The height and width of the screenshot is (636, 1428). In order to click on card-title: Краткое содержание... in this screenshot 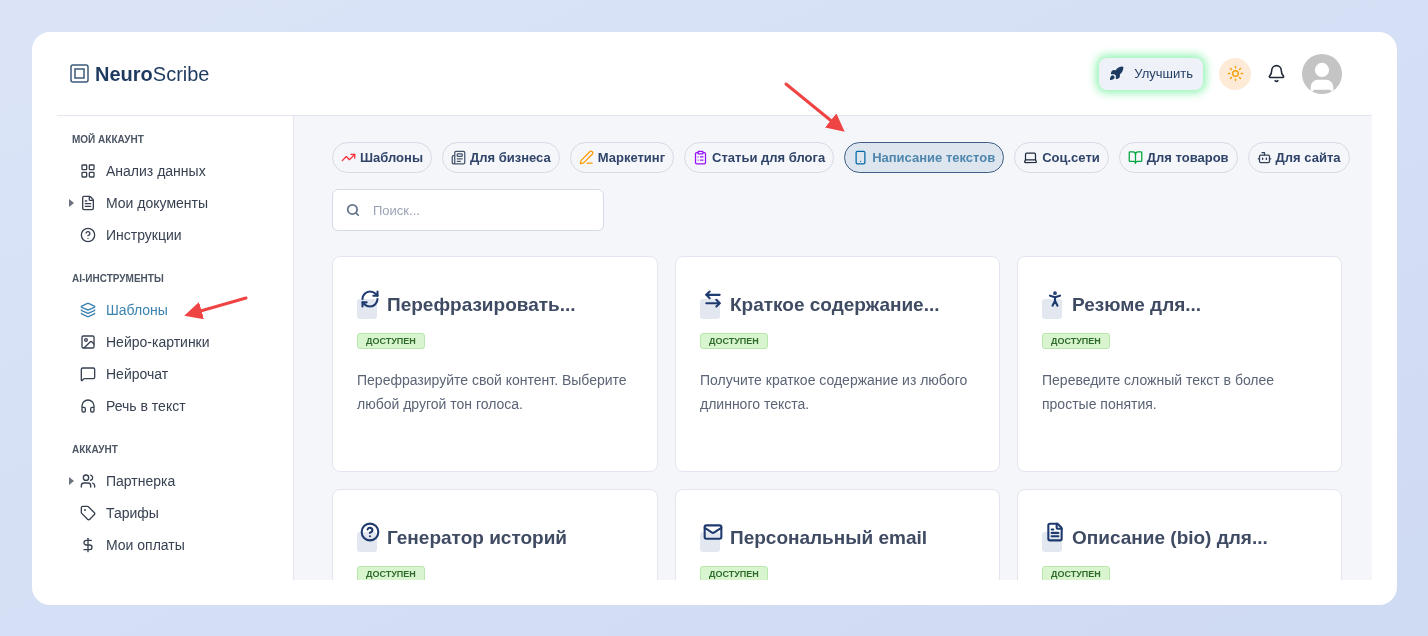, I will do `click(835, 304)`.